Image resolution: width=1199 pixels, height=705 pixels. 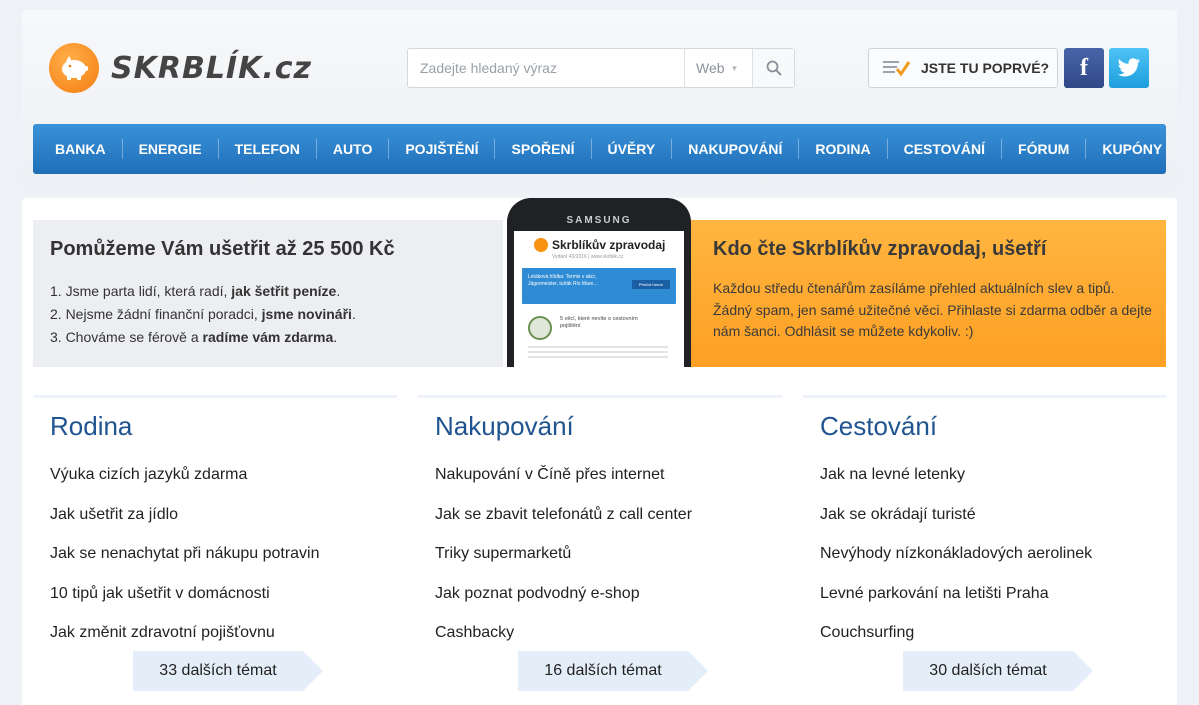 I want to click on more-topics-label: 16 dalších témat, so click(x=603, y=671).